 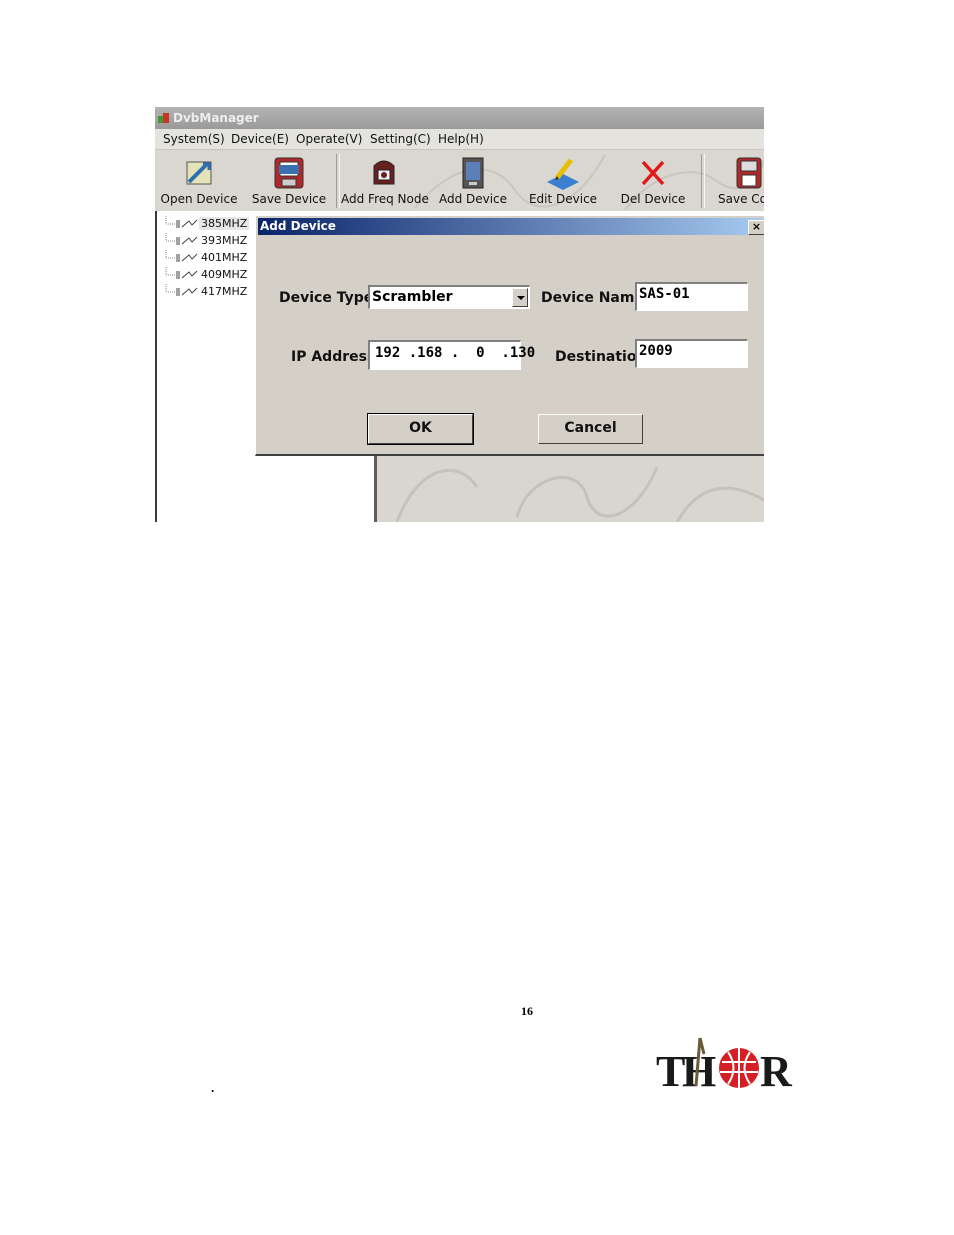 I want to click on tree-item-label: 401MHZ, so click(x=224, y=257).